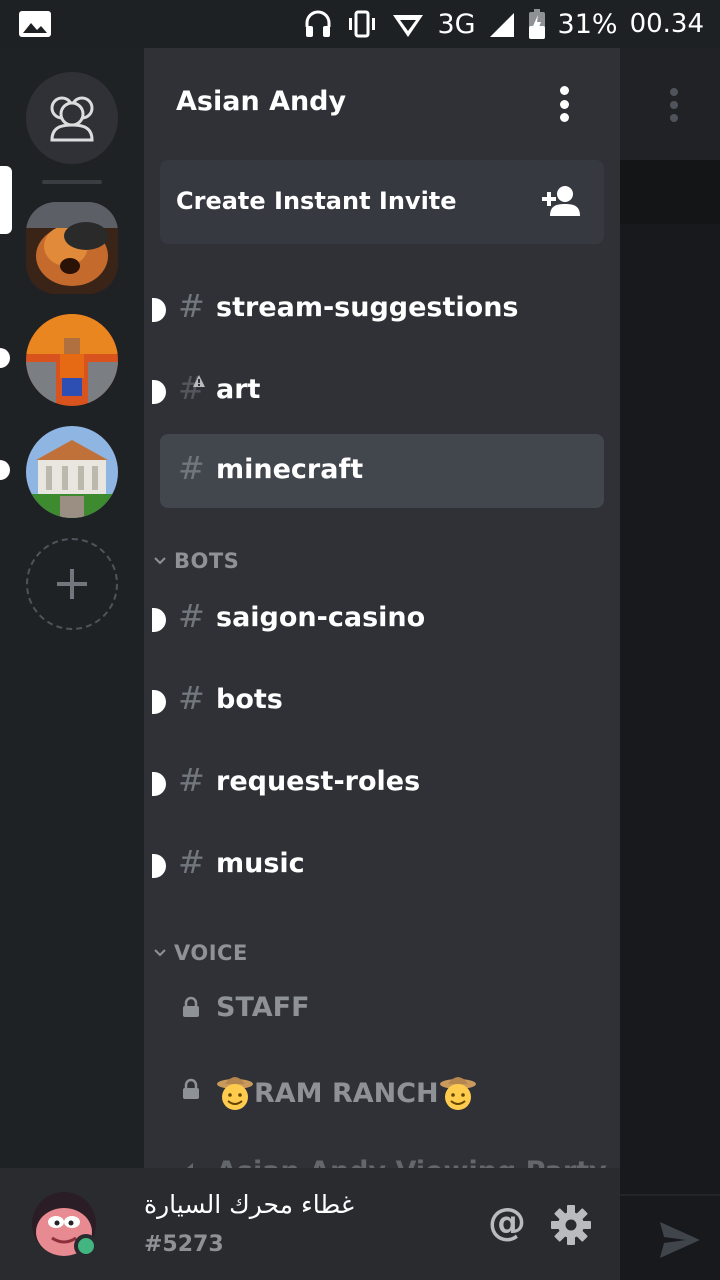 This screenshot has width=720, height=1280. What do you see at coordinates (184, 1244) in the screenshot?
I see `user-tag: #5273` at bounding box center [184, 1244].